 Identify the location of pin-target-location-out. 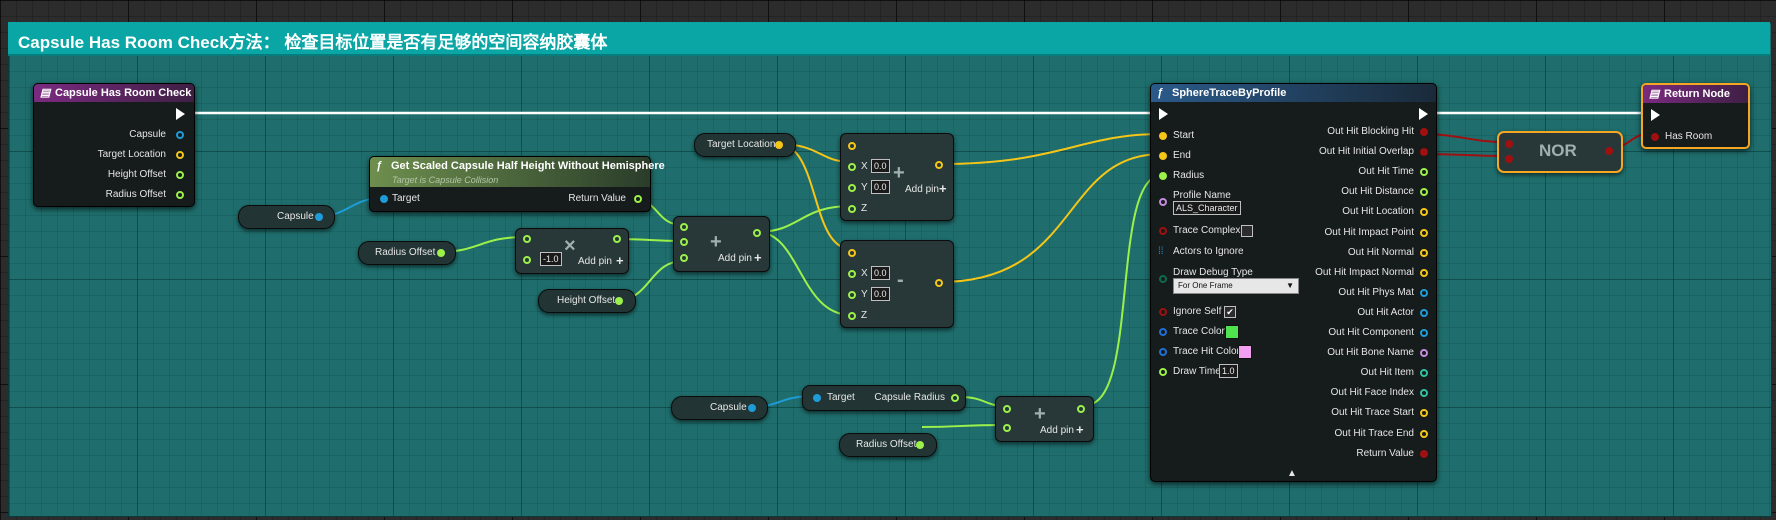
(779, 145).